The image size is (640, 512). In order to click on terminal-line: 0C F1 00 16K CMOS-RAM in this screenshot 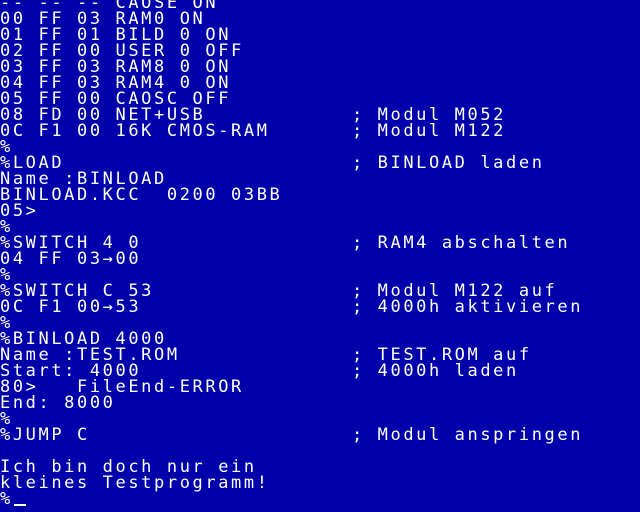, I will do `click(135, 131)`.